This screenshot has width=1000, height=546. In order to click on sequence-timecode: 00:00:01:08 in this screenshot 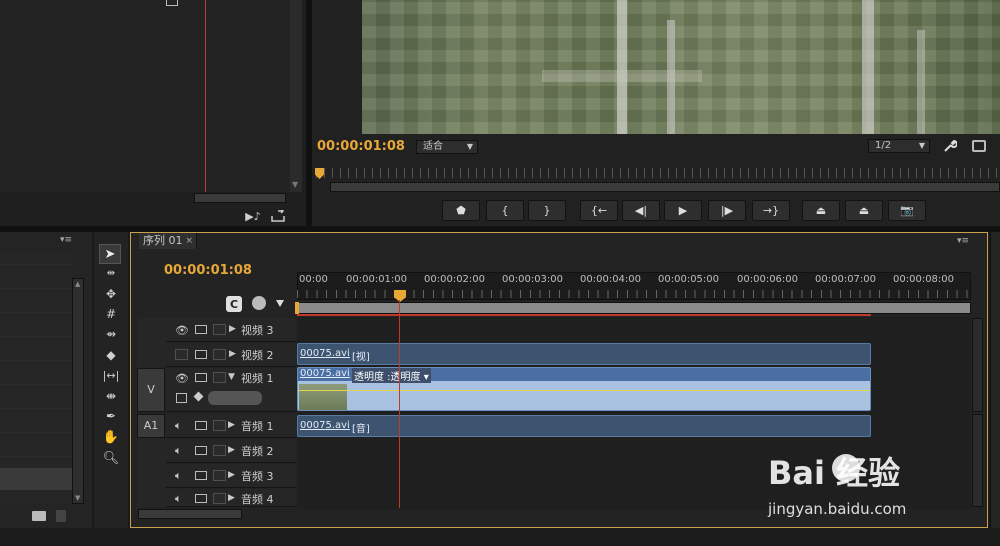, I will do `click(208, 270)`.